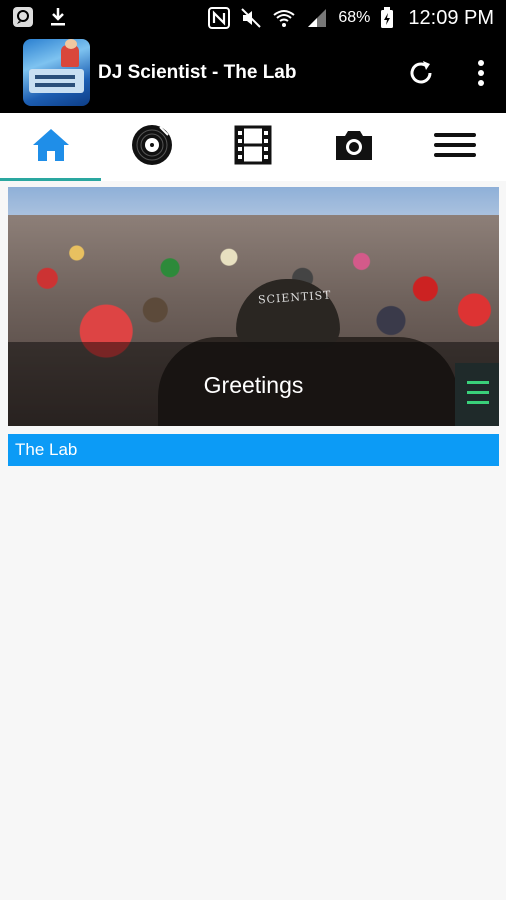 This screenshot has height=900, width=506. What do you see at coordinates (387, 18) in the screenshot?
I see `battery-icon` at bounding box center [387, 18].